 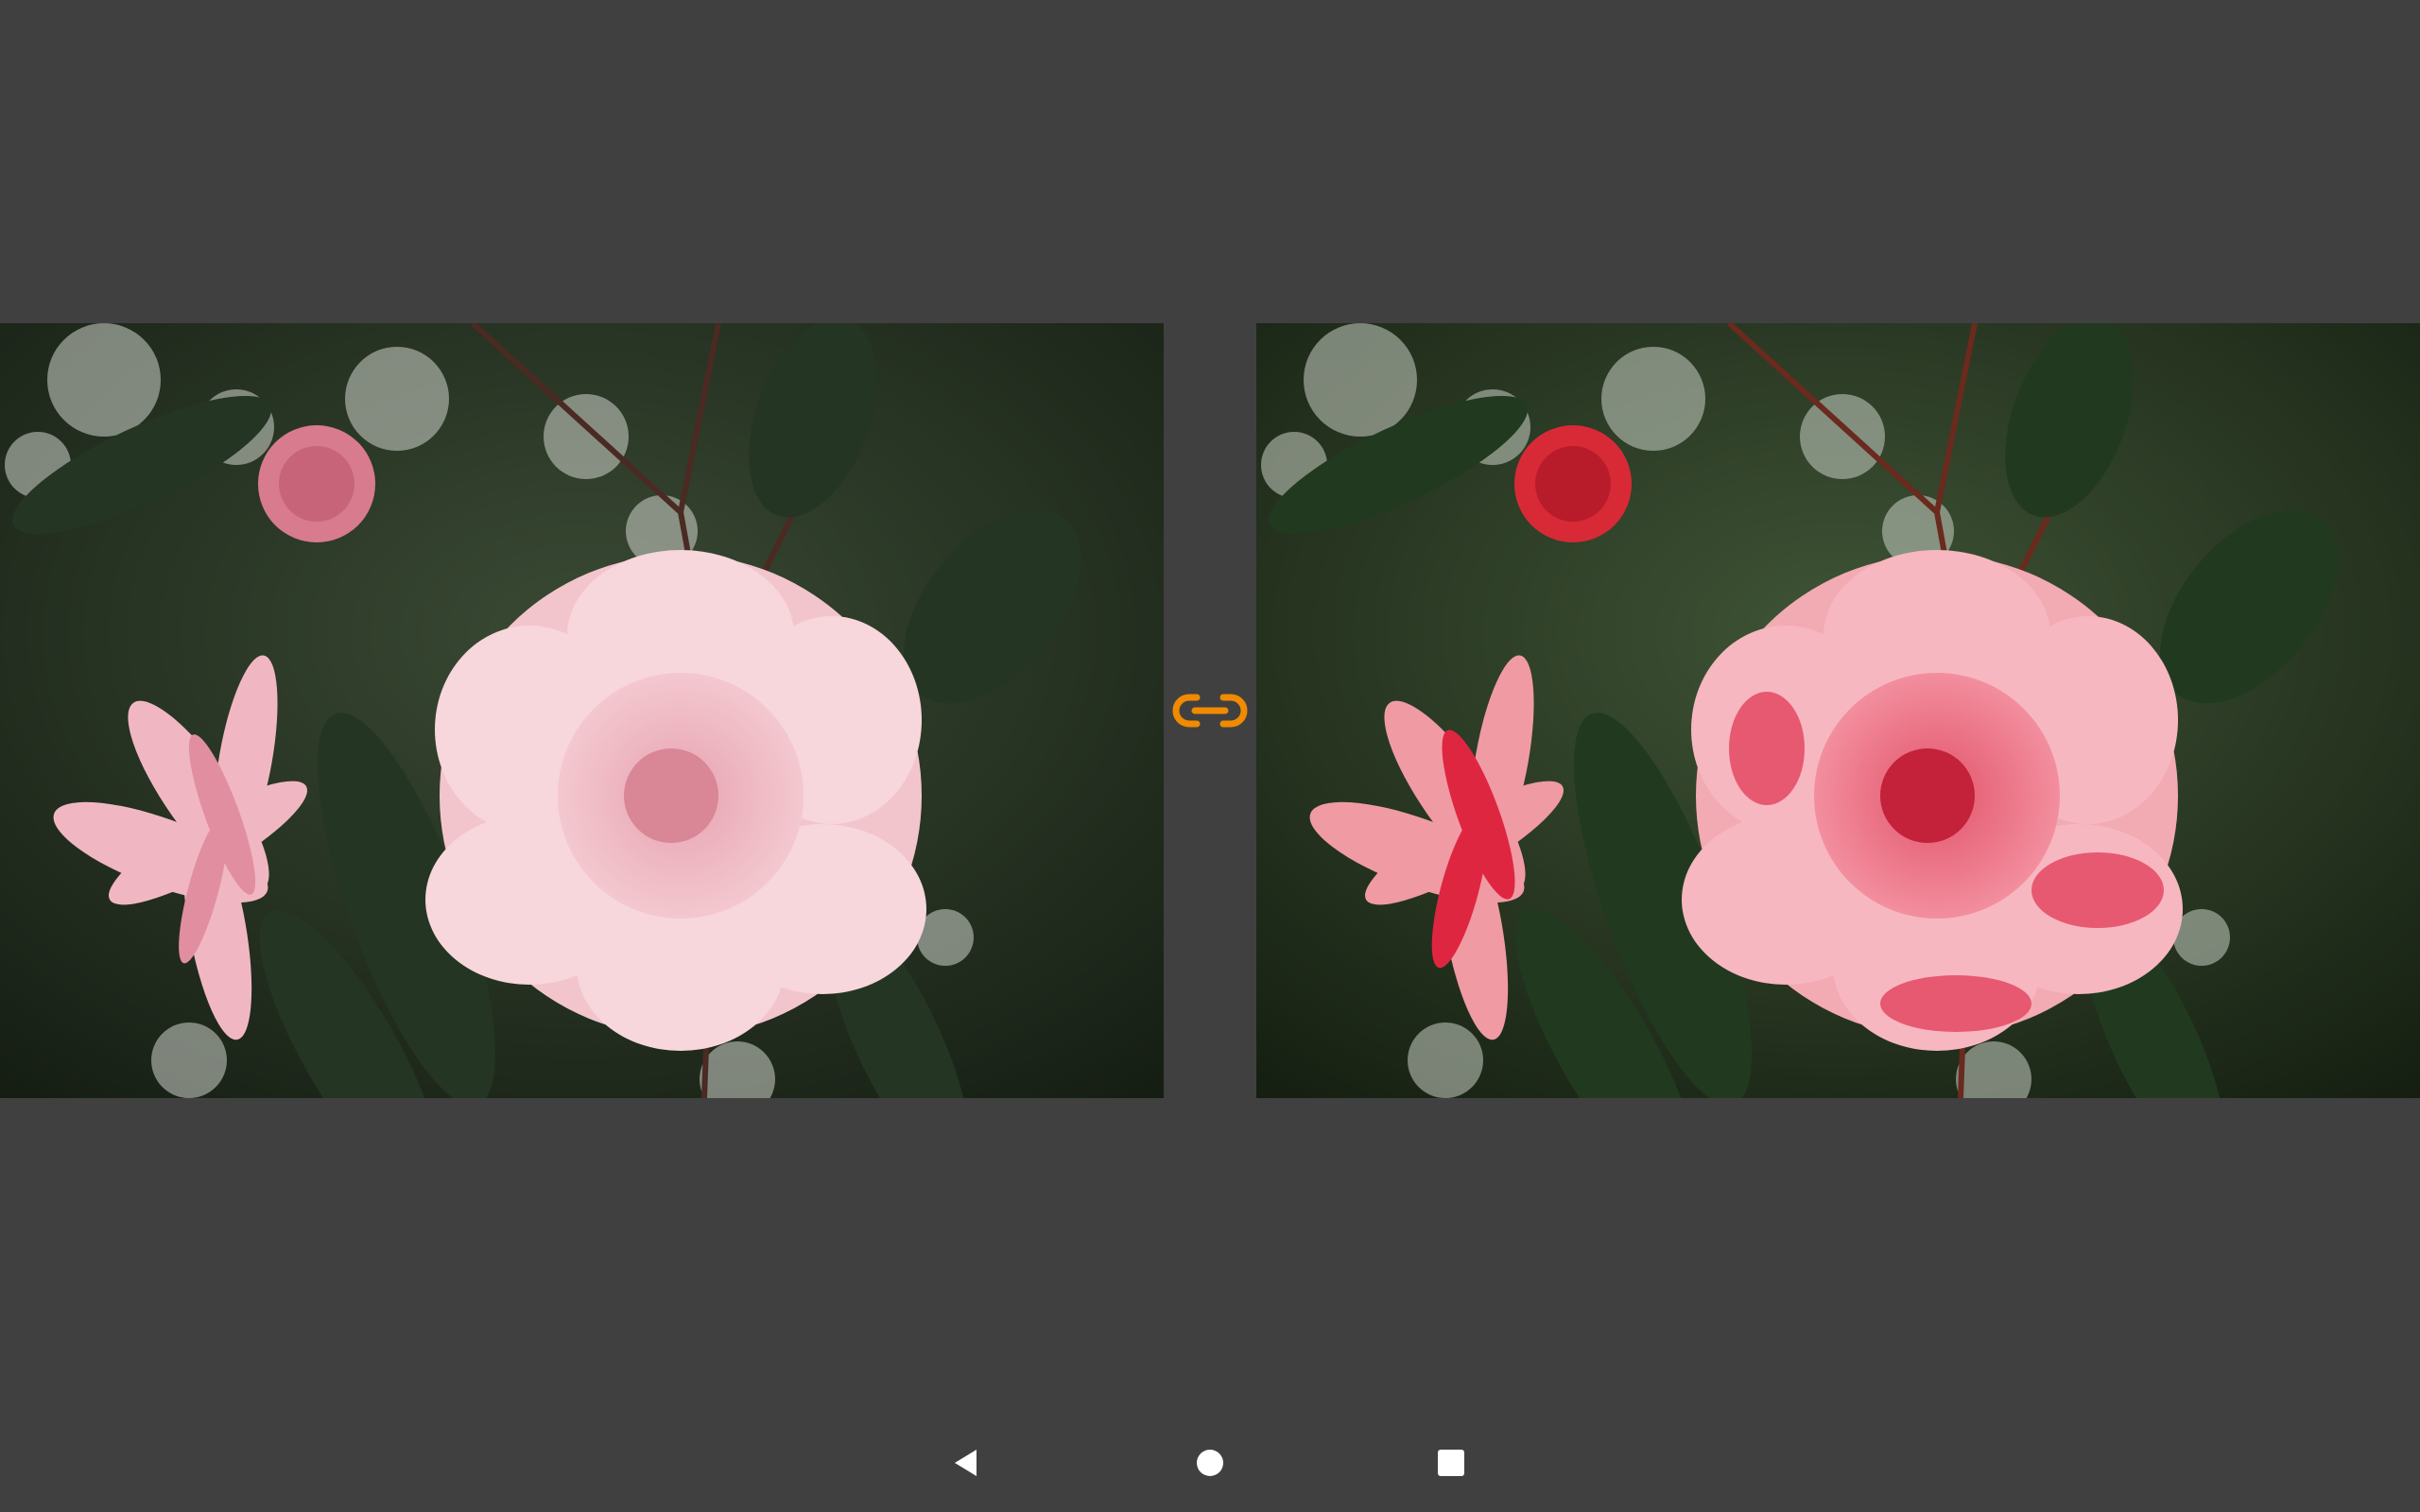 I want to click on back-icon, so click(x=966, y=1463).